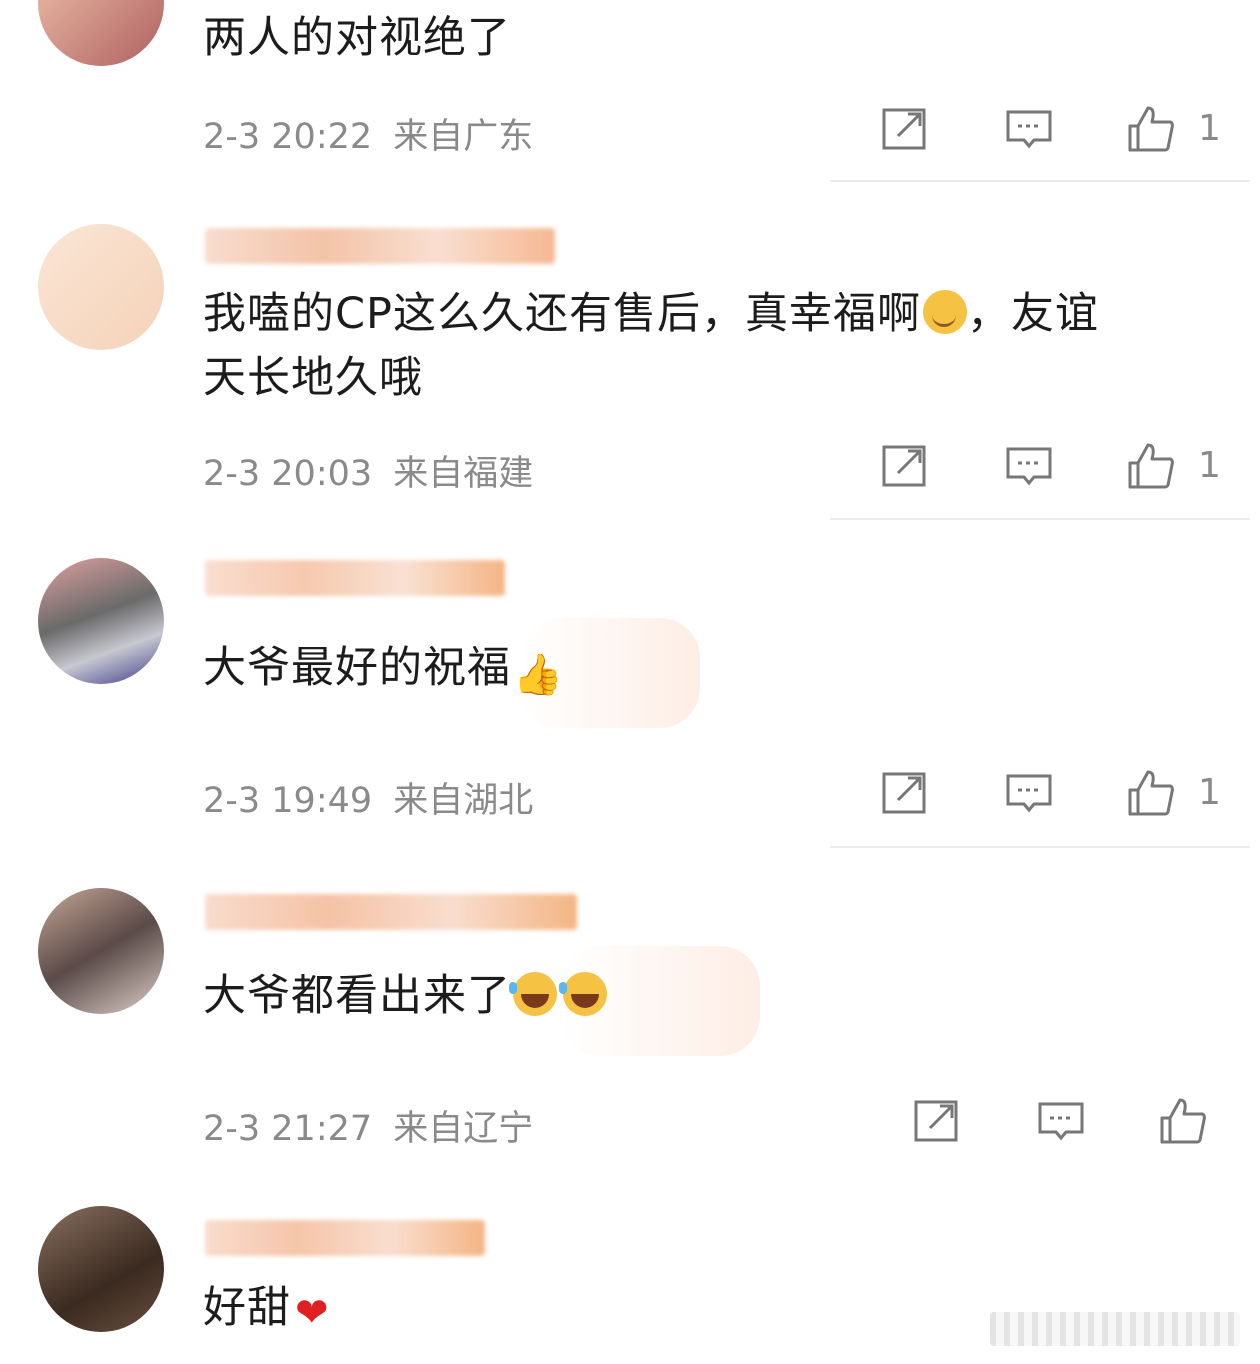 The height and width of the screenshot is (1364, 1260). I want to click on comment-location: 来自广东, so click(463, 137).